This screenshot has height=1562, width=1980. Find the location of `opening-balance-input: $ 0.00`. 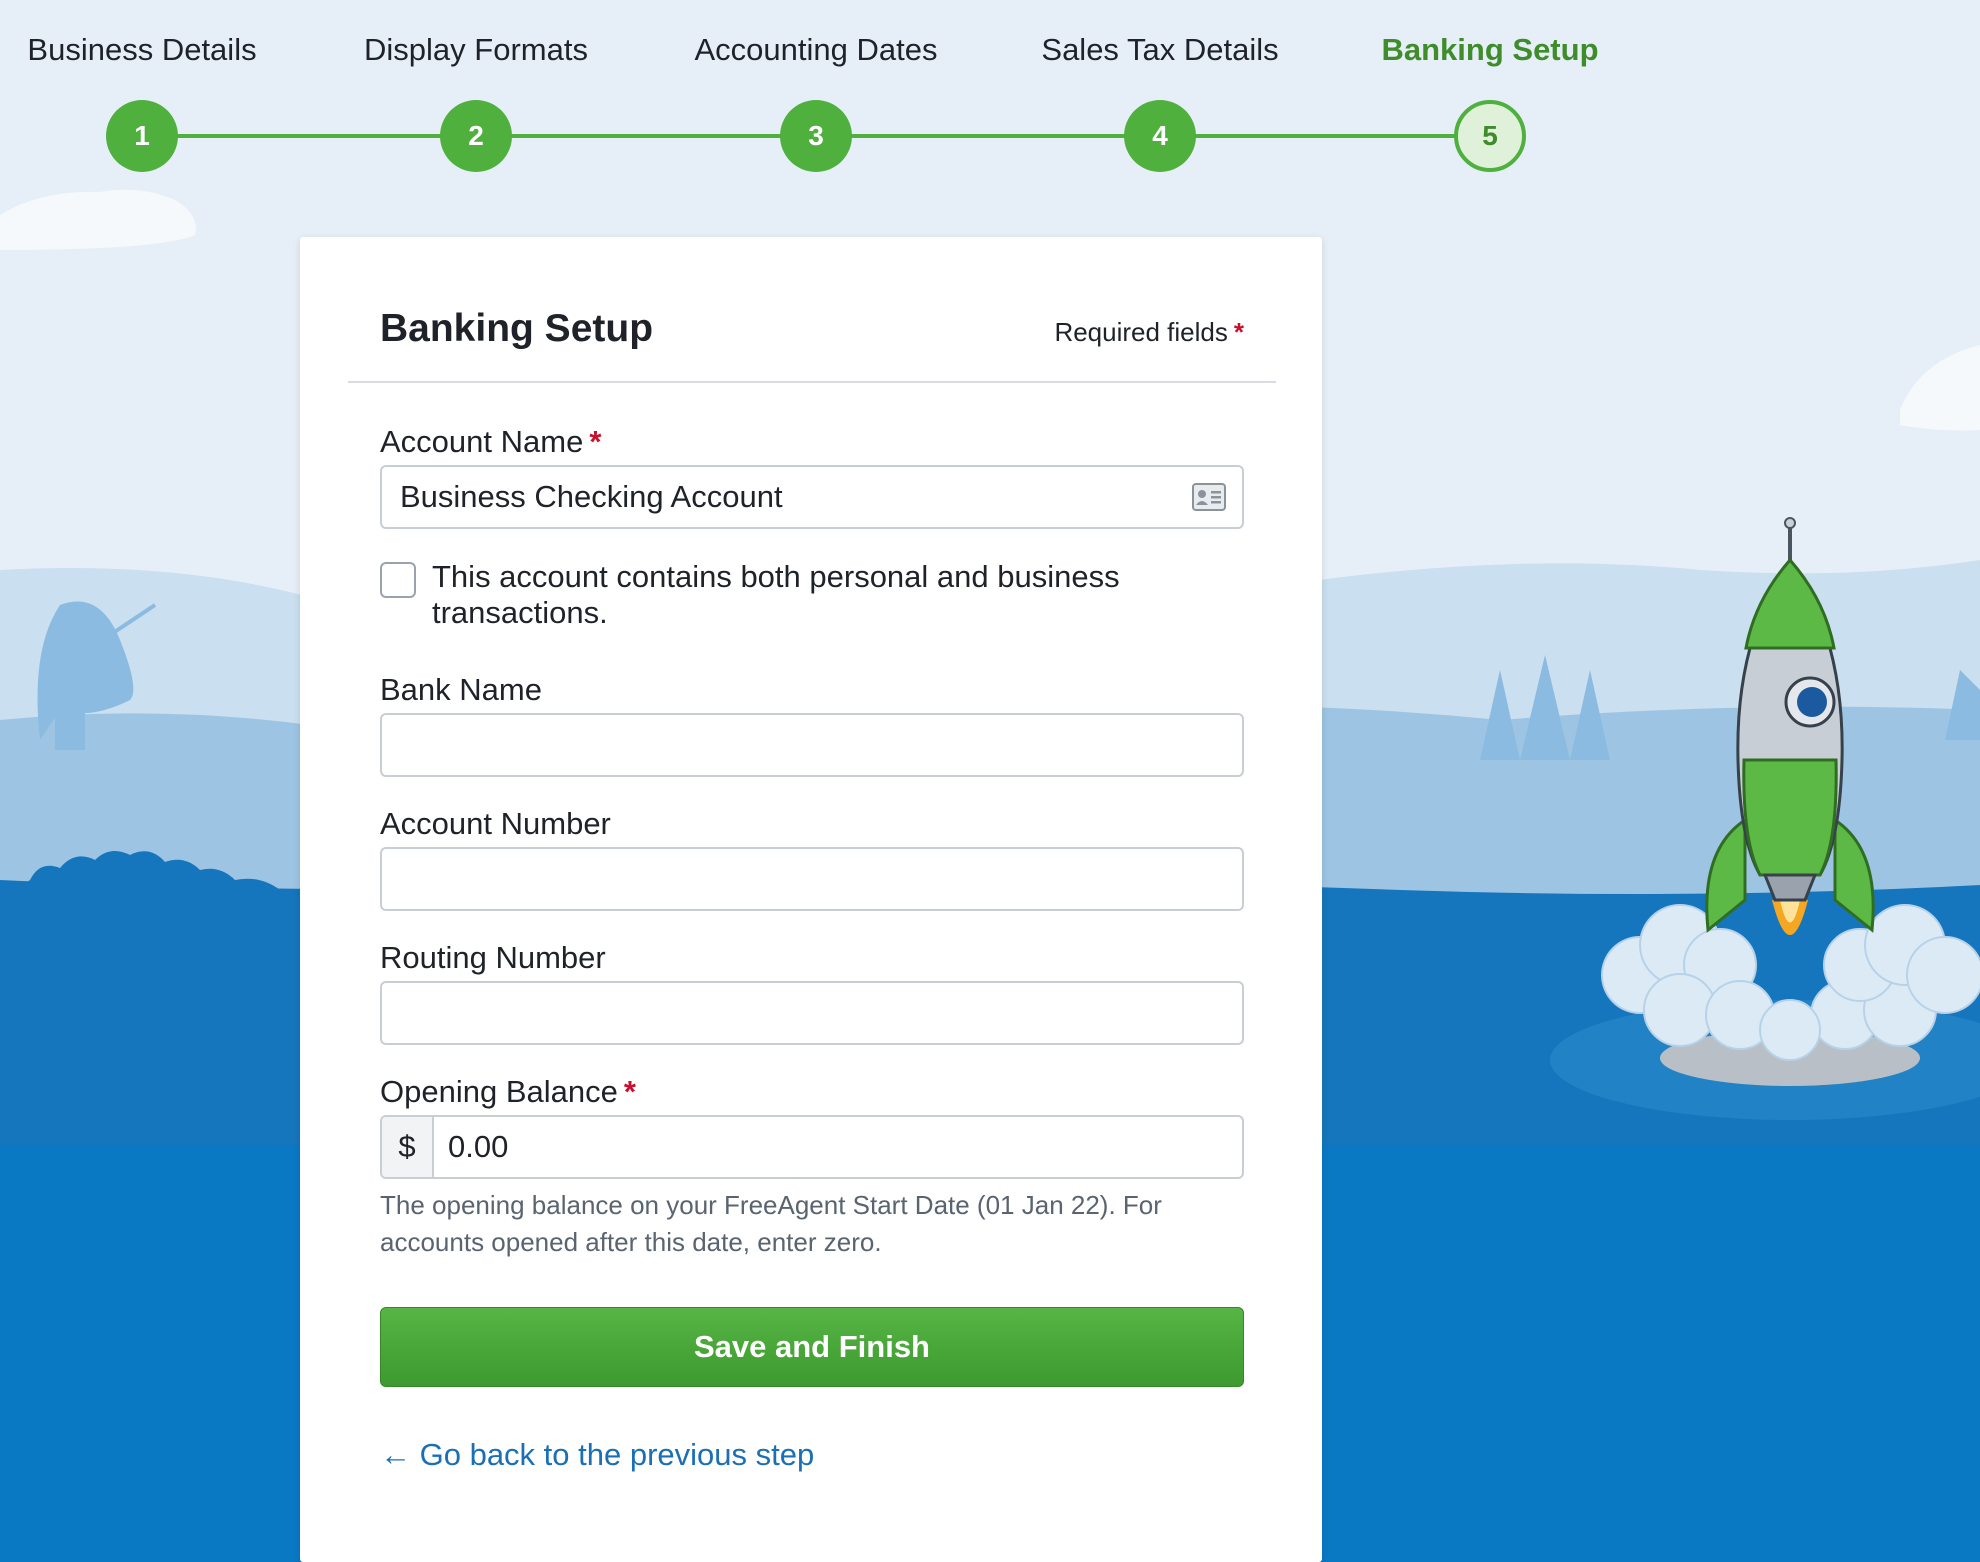

opening-balance-input: $ 0.00 is located at coordinates (812, 1147).